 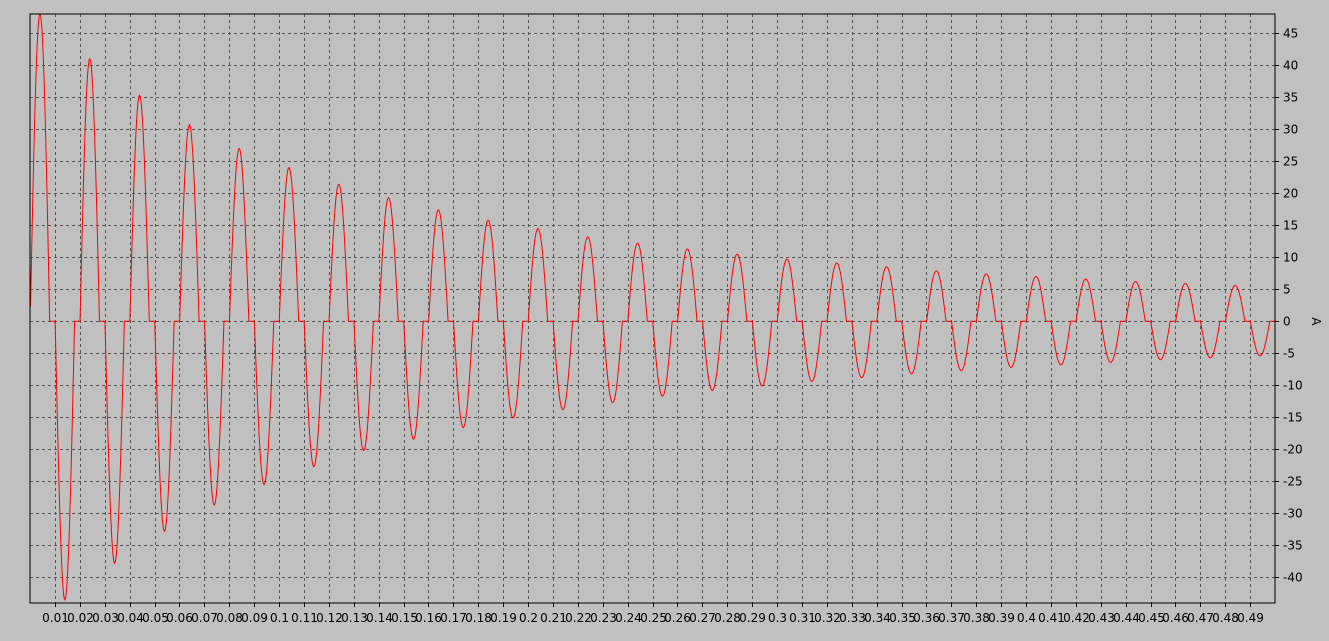 What do you see at coordinates (1290, 130) in the screenshot?
I see `y-tick-label: 30` at bounding box center [1290, 130].